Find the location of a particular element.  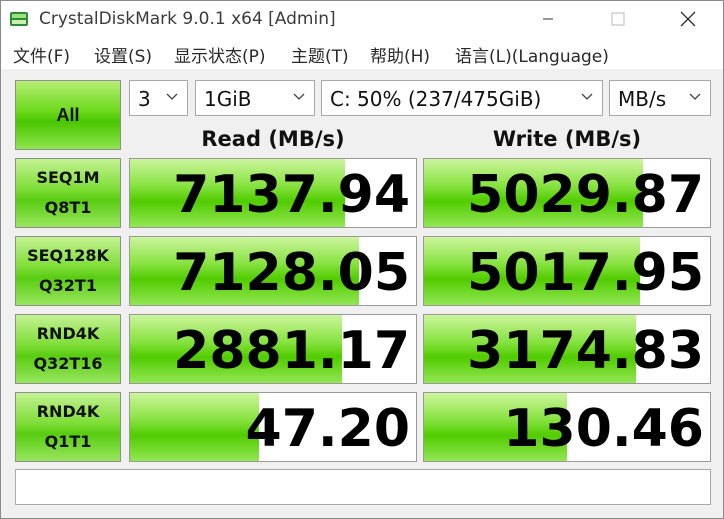

row-label-line2: Q8T1 is located at coordinates (68, 207).